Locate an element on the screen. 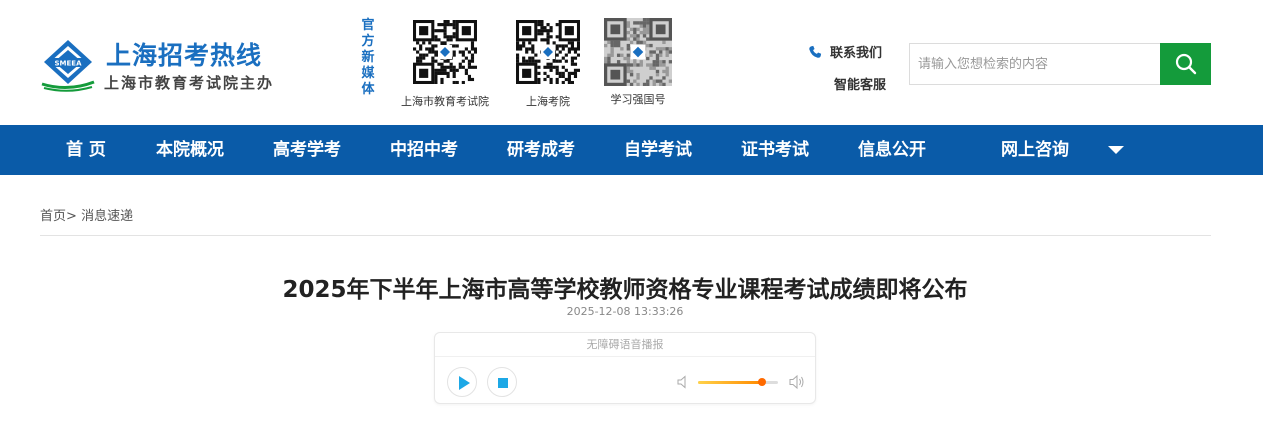  nav-item-consult: 网上咨询 is located at coordinates (1035, 150).